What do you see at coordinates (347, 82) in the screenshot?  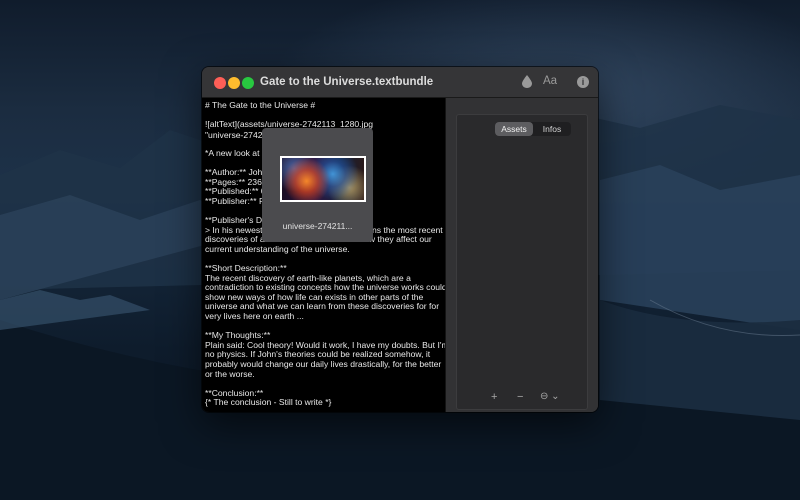 I see `window-title: Gate to the Universe.textbundle` at bounding box center [347, 82].